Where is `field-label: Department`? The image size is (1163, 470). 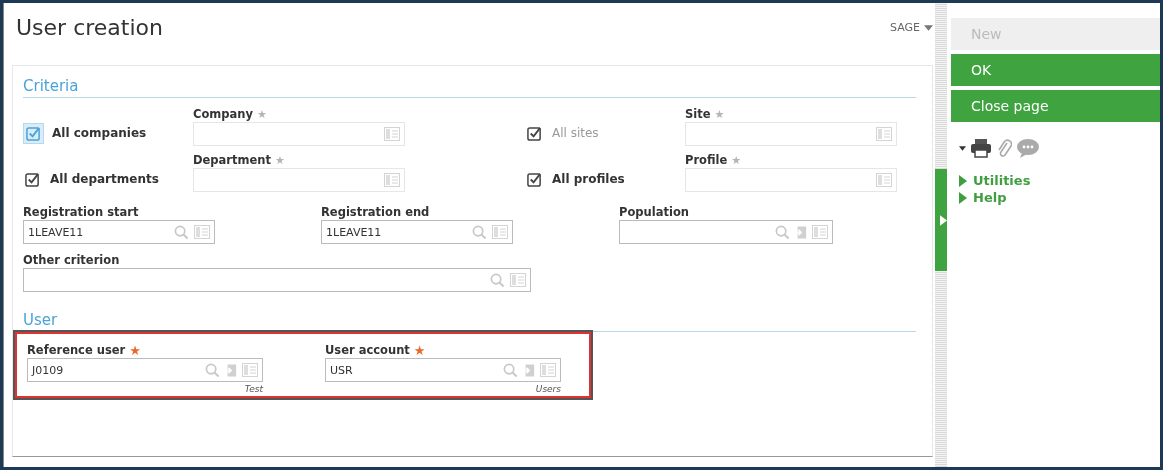 field-label: Department is located at coordinates (232, 160).